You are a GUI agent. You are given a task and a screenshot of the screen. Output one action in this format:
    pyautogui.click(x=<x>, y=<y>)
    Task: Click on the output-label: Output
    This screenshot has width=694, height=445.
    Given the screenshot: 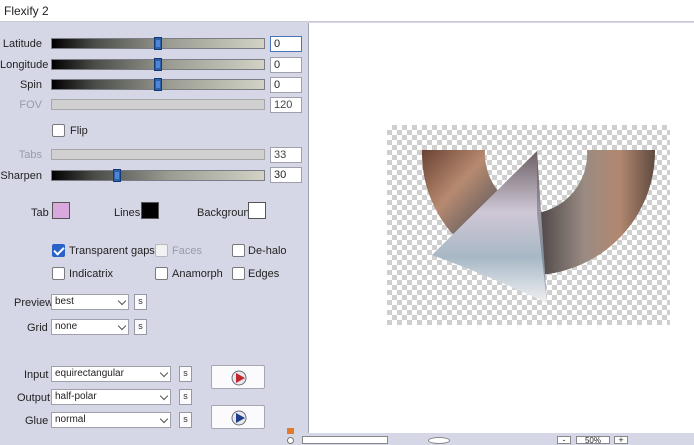 What is the action you would take?
    pyautogui.click(x=34, y=398)
    